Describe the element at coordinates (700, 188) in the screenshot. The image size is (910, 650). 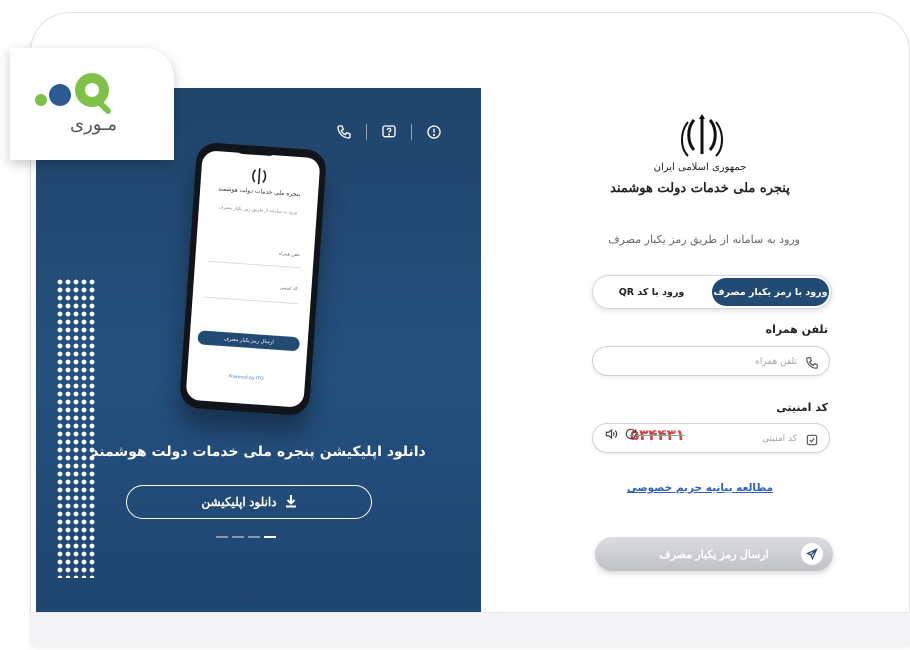
I see `gov-header-line2: پنجره ملی خدمات دولت هوشمند` at that location.